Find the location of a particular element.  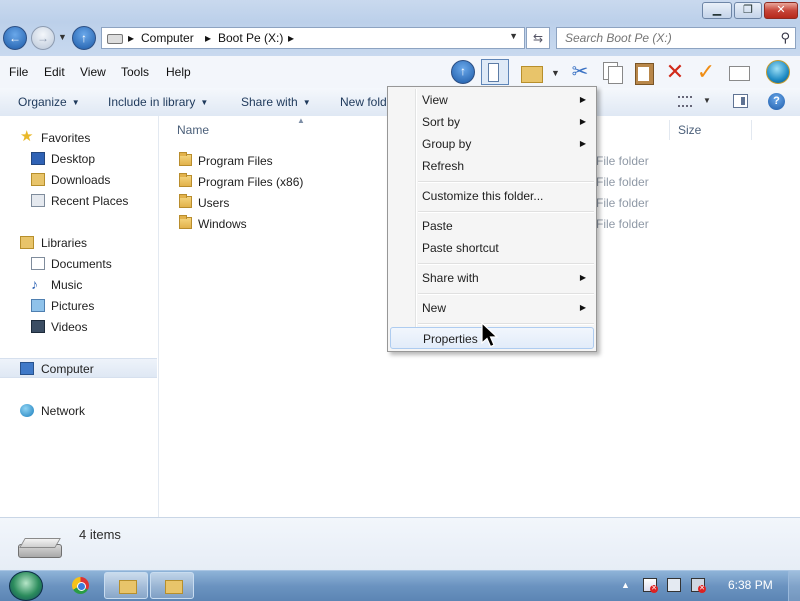

menu-help: Help is located at coordinates (178, 72).